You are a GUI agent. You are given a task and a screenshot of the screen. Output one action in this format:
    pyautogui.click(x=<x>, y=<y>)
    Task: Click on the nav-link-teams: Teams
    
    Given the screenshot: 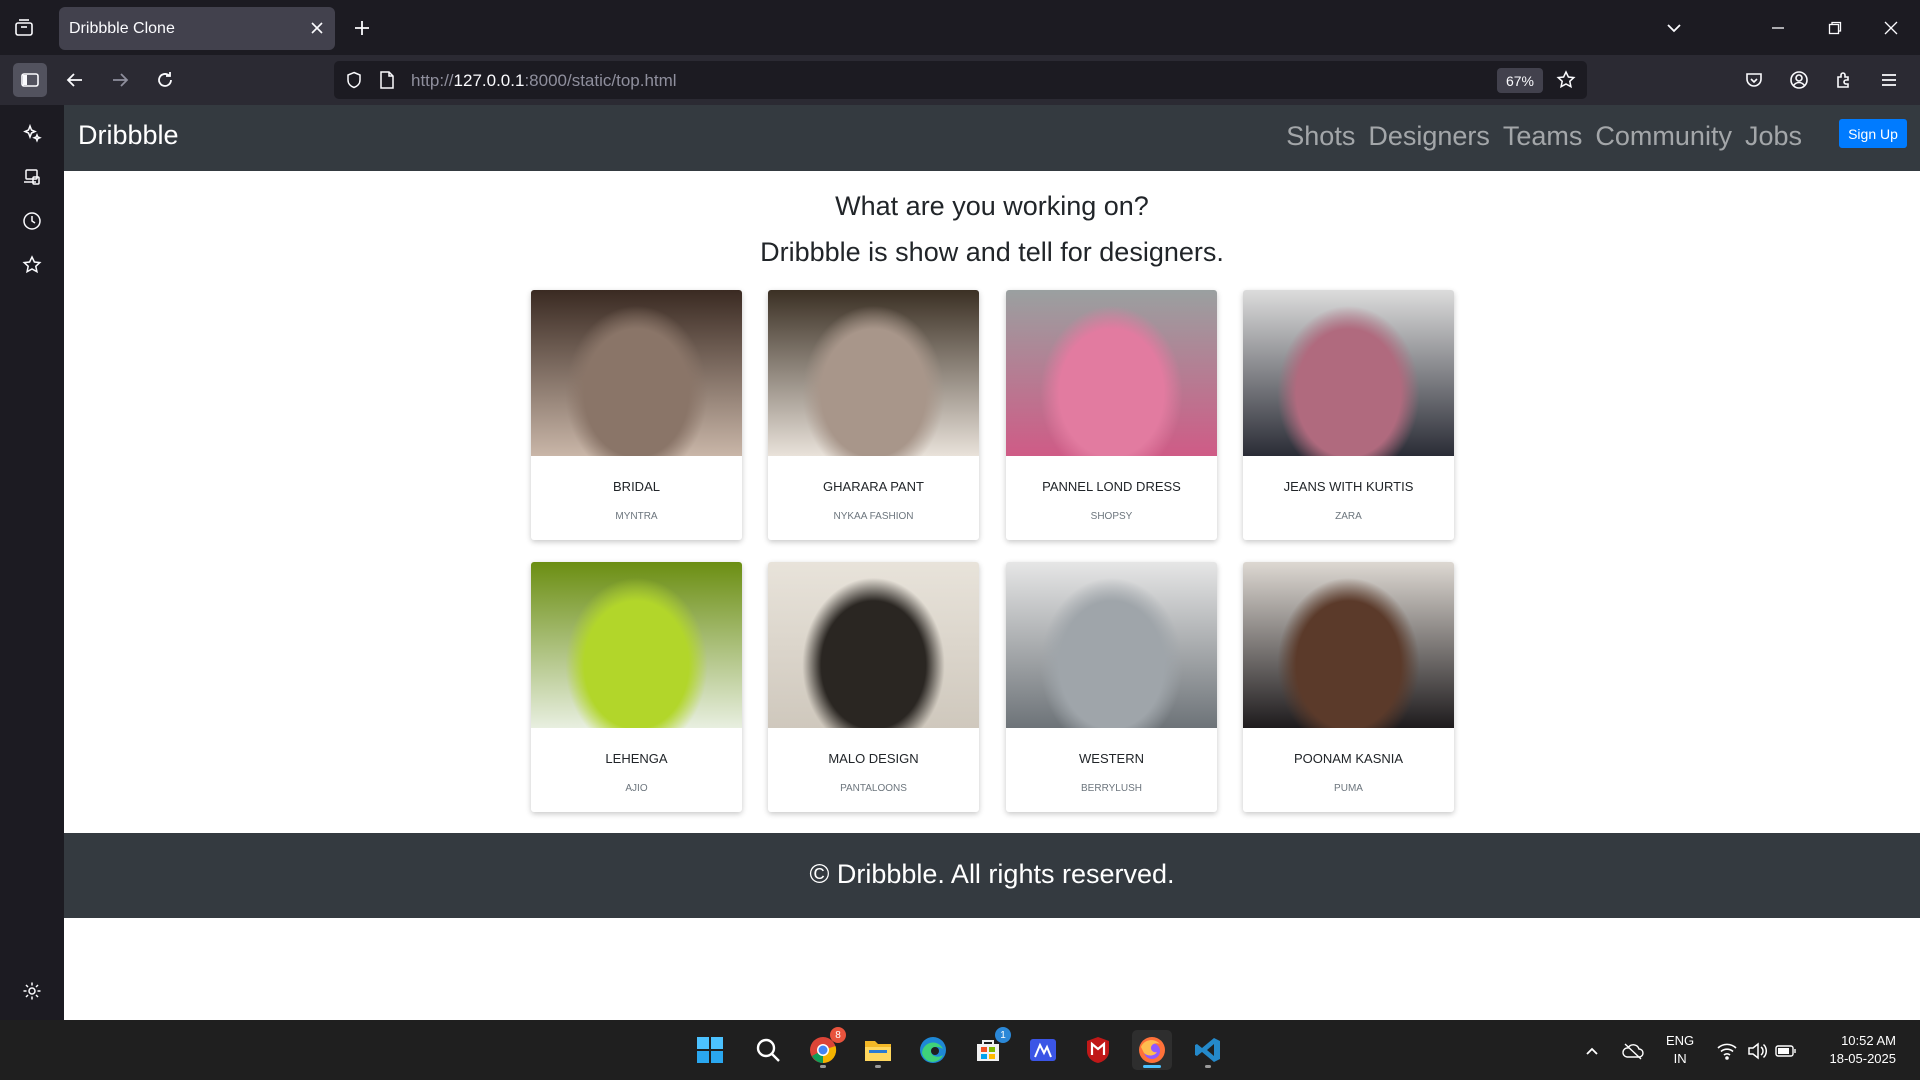 What is the action you would take?
    pyautogui.click(x=1543, y=136)
    